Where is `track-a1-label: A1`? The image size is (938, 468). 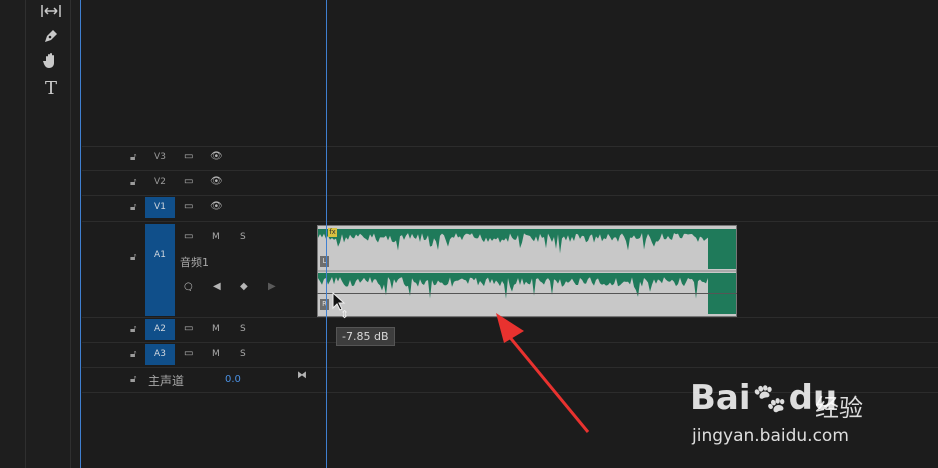 track-a1-label: A1 is located at coordinates (160, 255).